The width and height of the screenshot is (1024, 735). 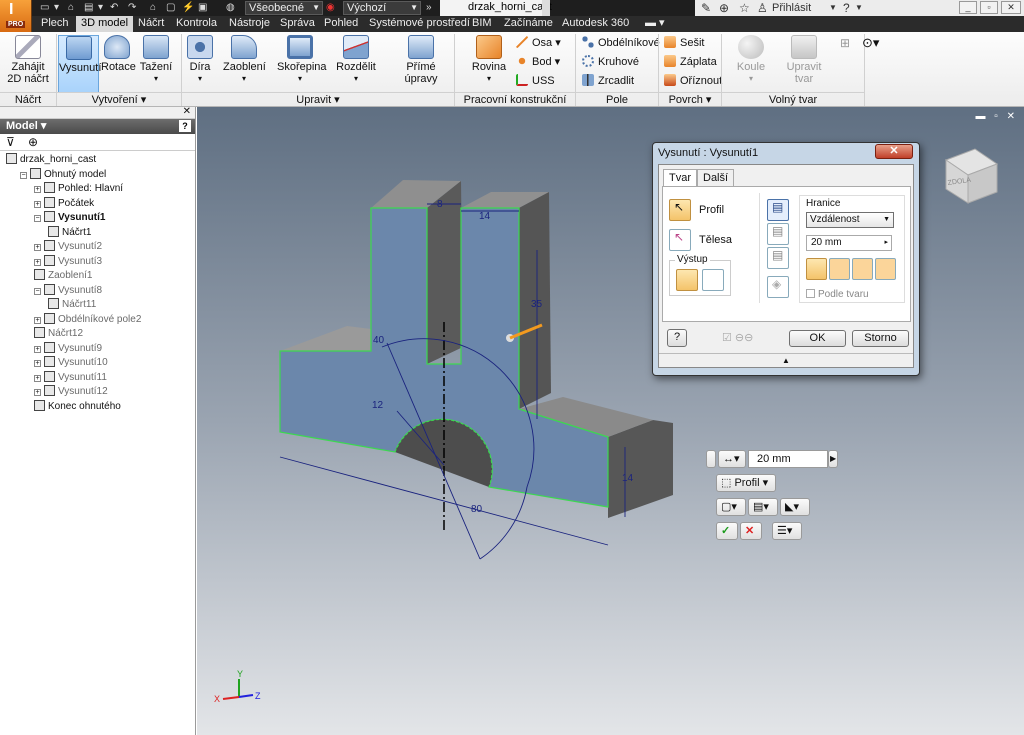 I want to click on tab-shape: Tvar, so click(x=680, y=177).